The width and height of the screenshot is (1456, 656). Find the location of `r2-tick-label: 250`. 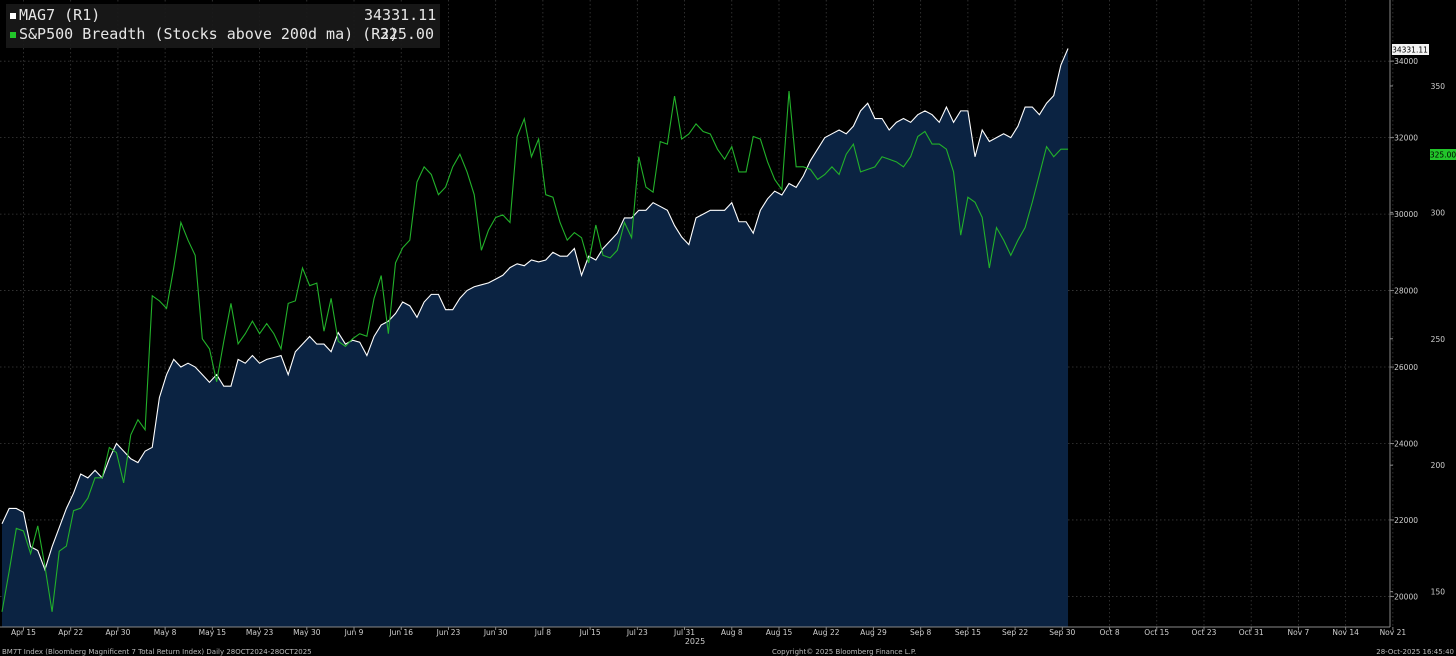

r2-tick-label: 250 is located at coordinates (1438, 339).